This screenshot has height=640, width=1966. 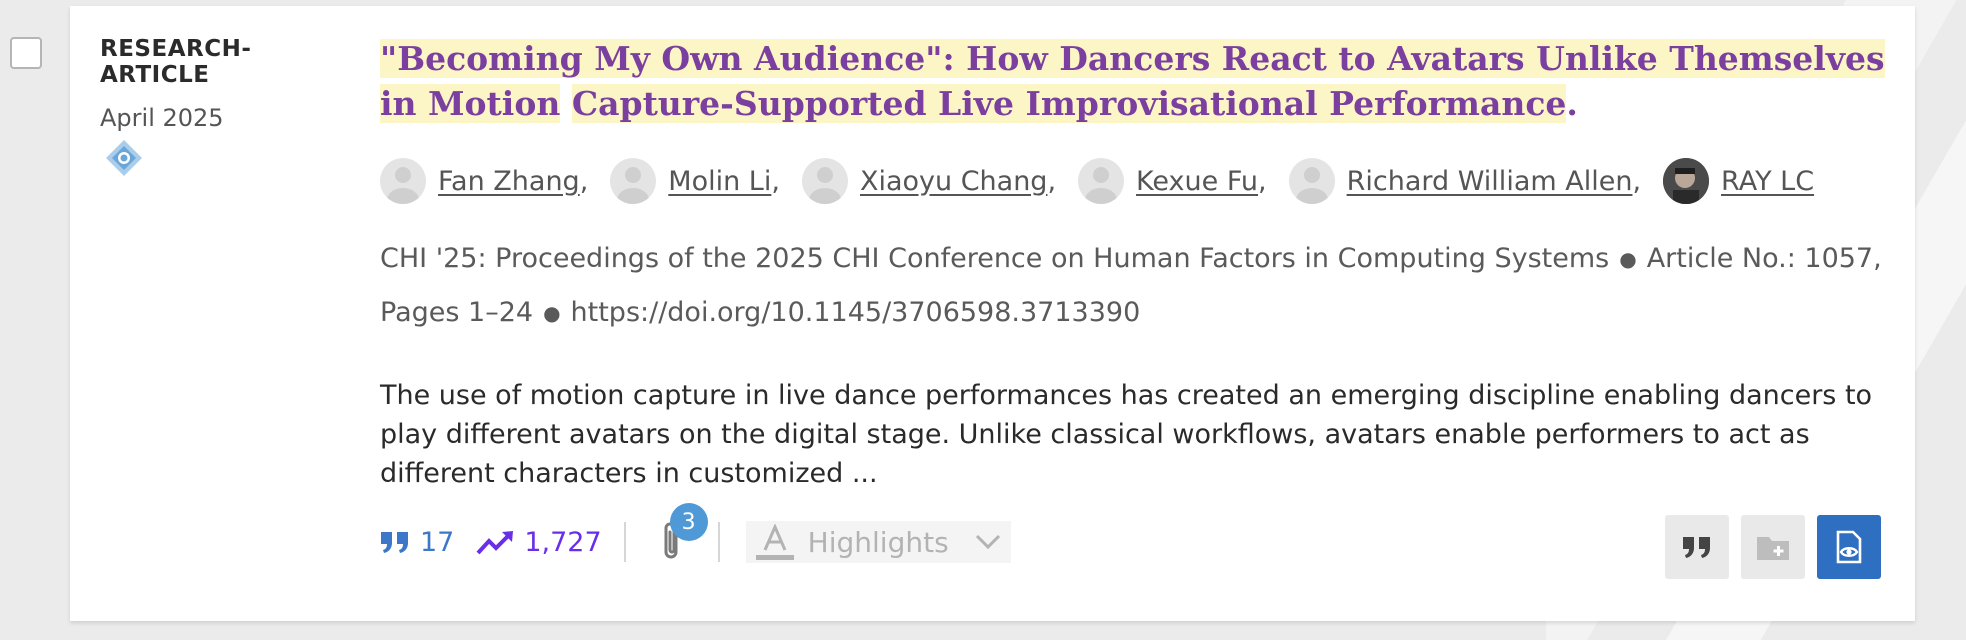 What do you see at coordinates (1490, 181) in the screenshot?
I see `author-name: Richard William Allen` at bounding box center [1490, 181].